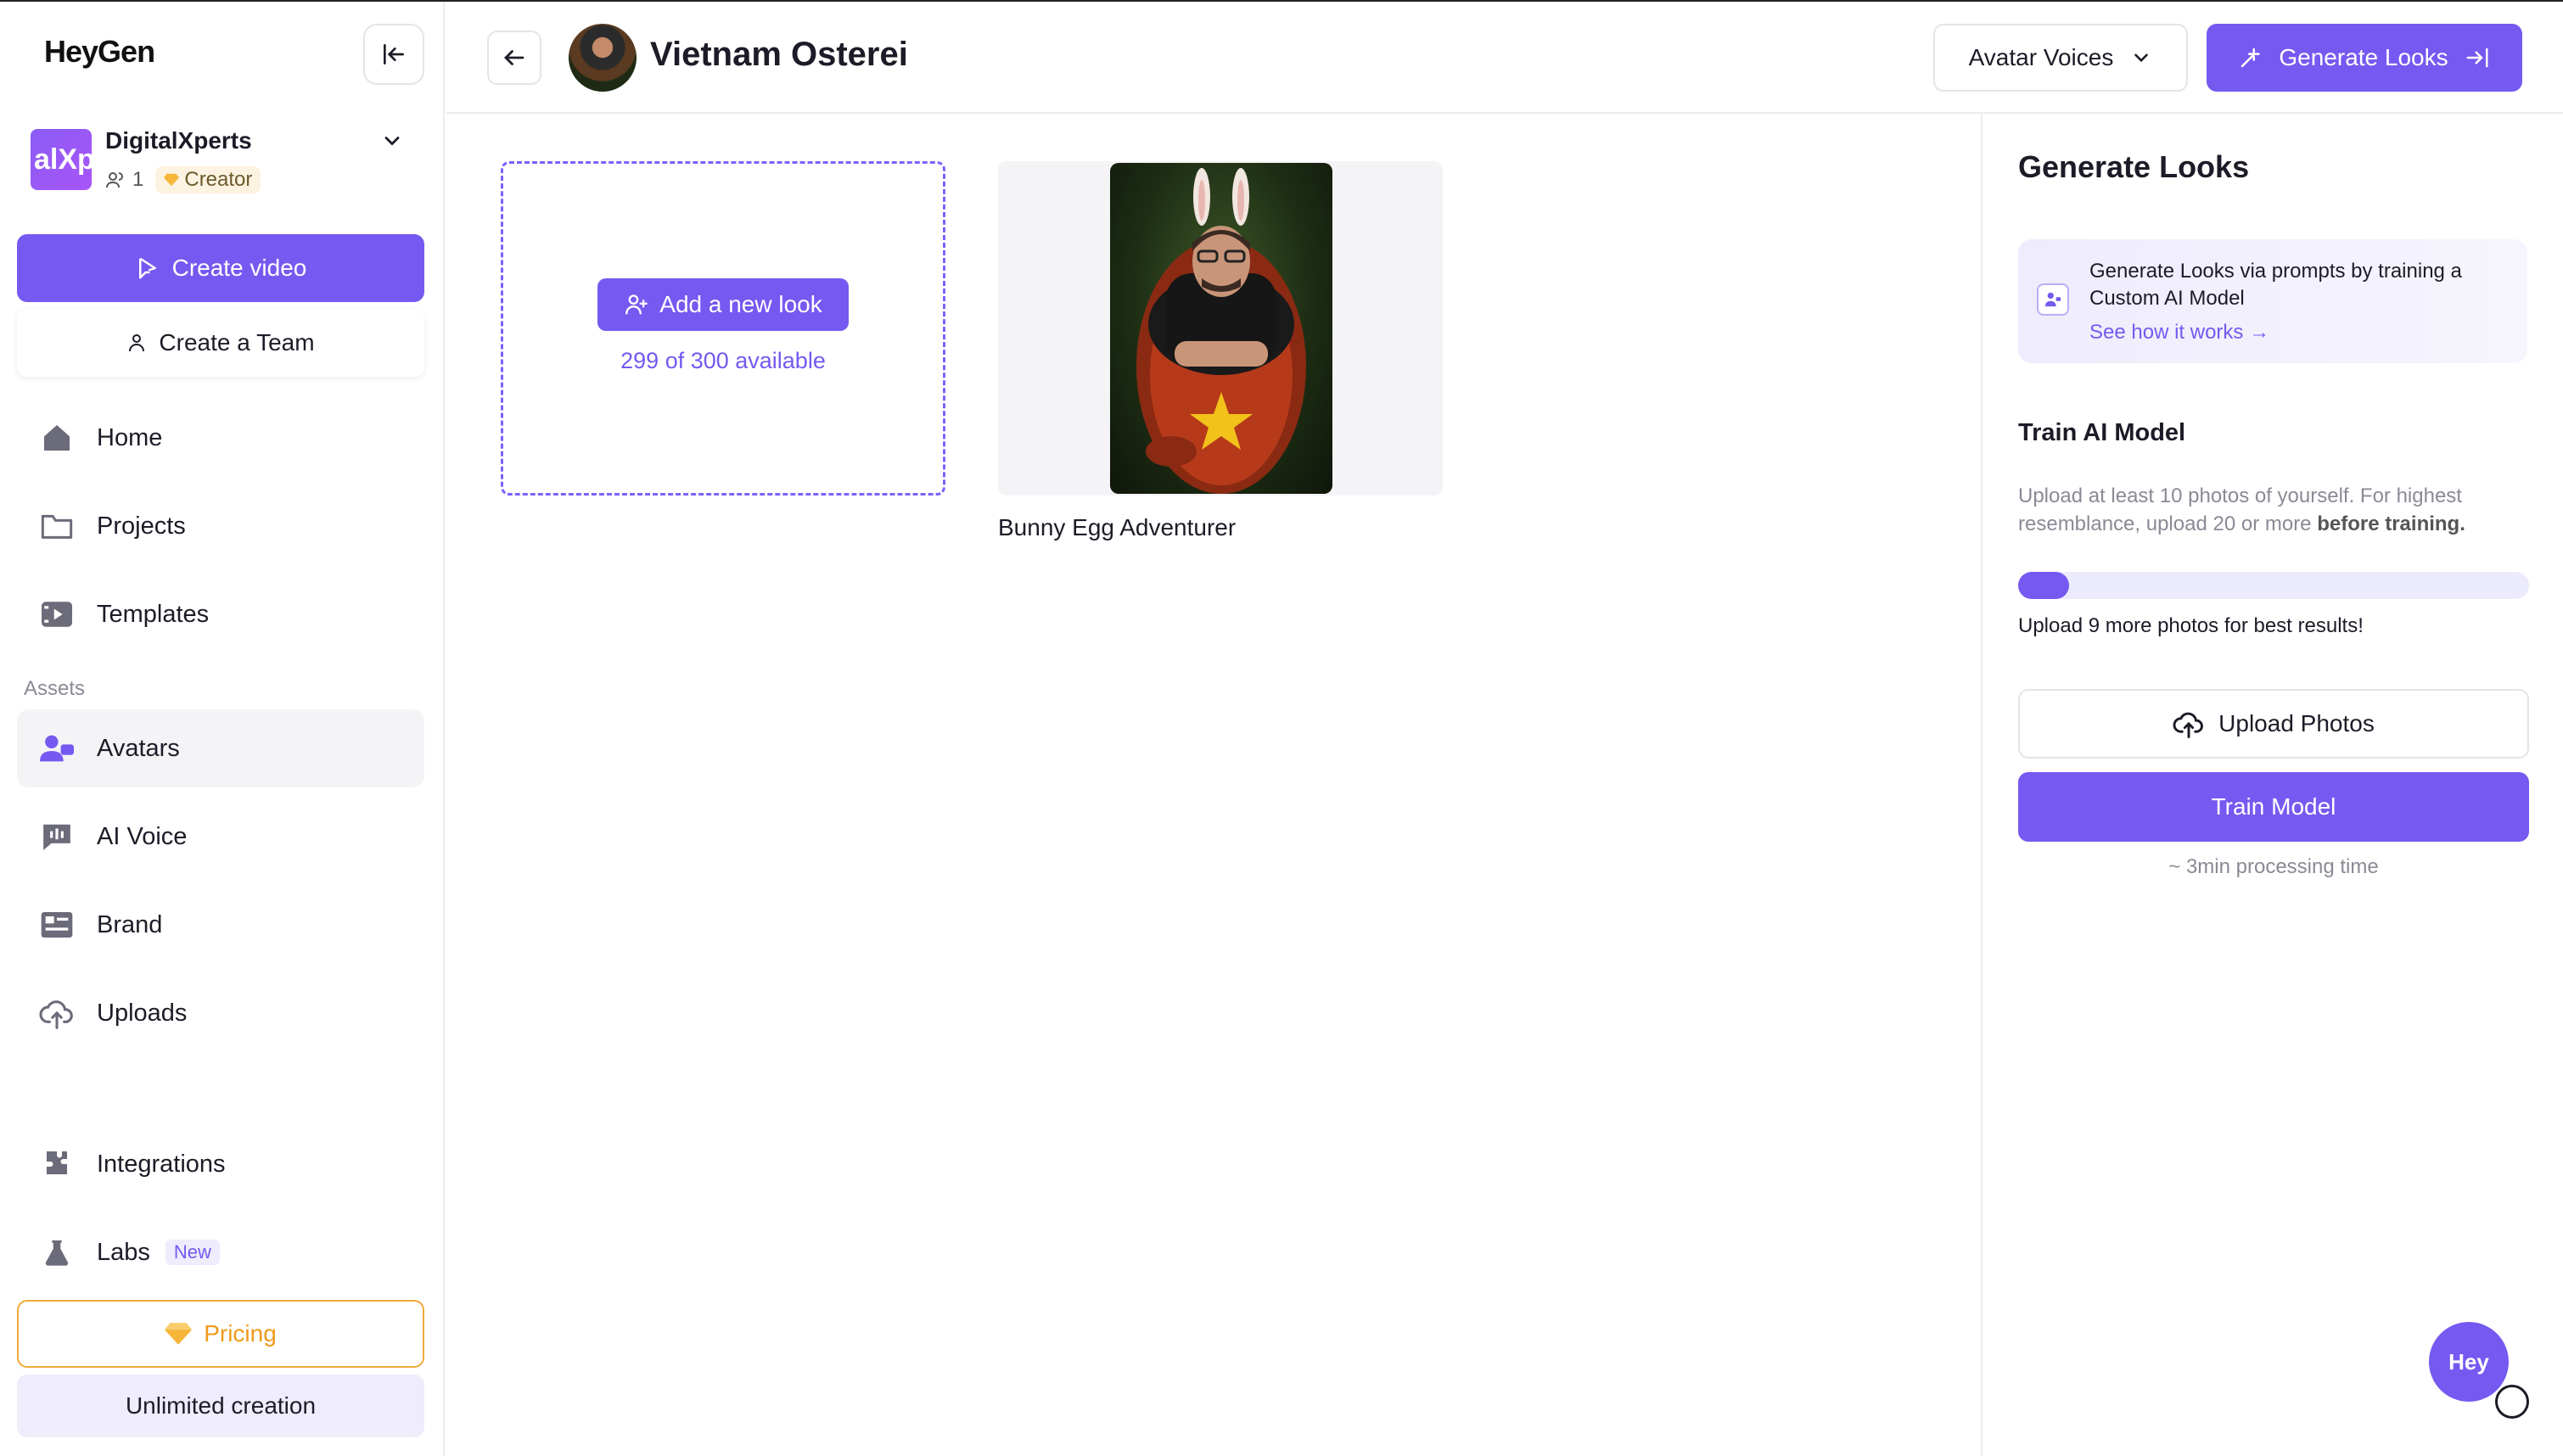 Image resolution: width=2563 pixels, height=1456 pixels. Describe the element at coordinates (55, 688) in the screenshot. I see `assets-section-label: Assets` at that location.